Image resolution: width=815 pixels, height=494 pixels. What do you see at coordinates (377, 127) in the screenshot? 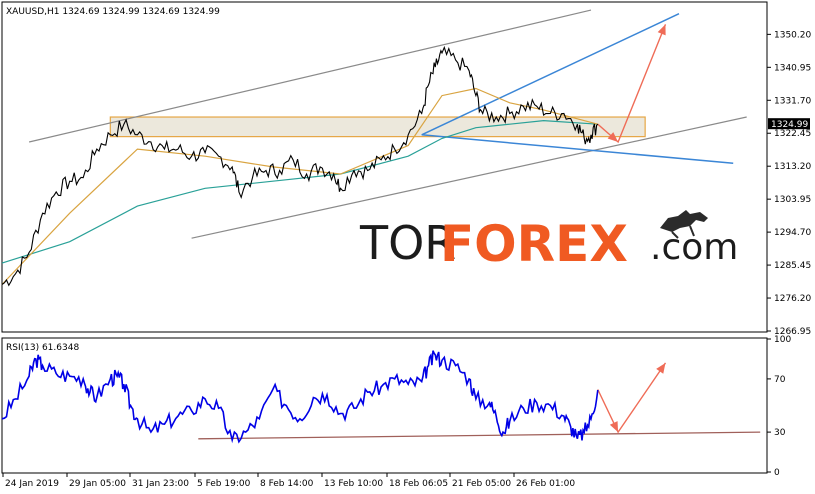
I see `resistance-zone` at bounding box center [377, 127].